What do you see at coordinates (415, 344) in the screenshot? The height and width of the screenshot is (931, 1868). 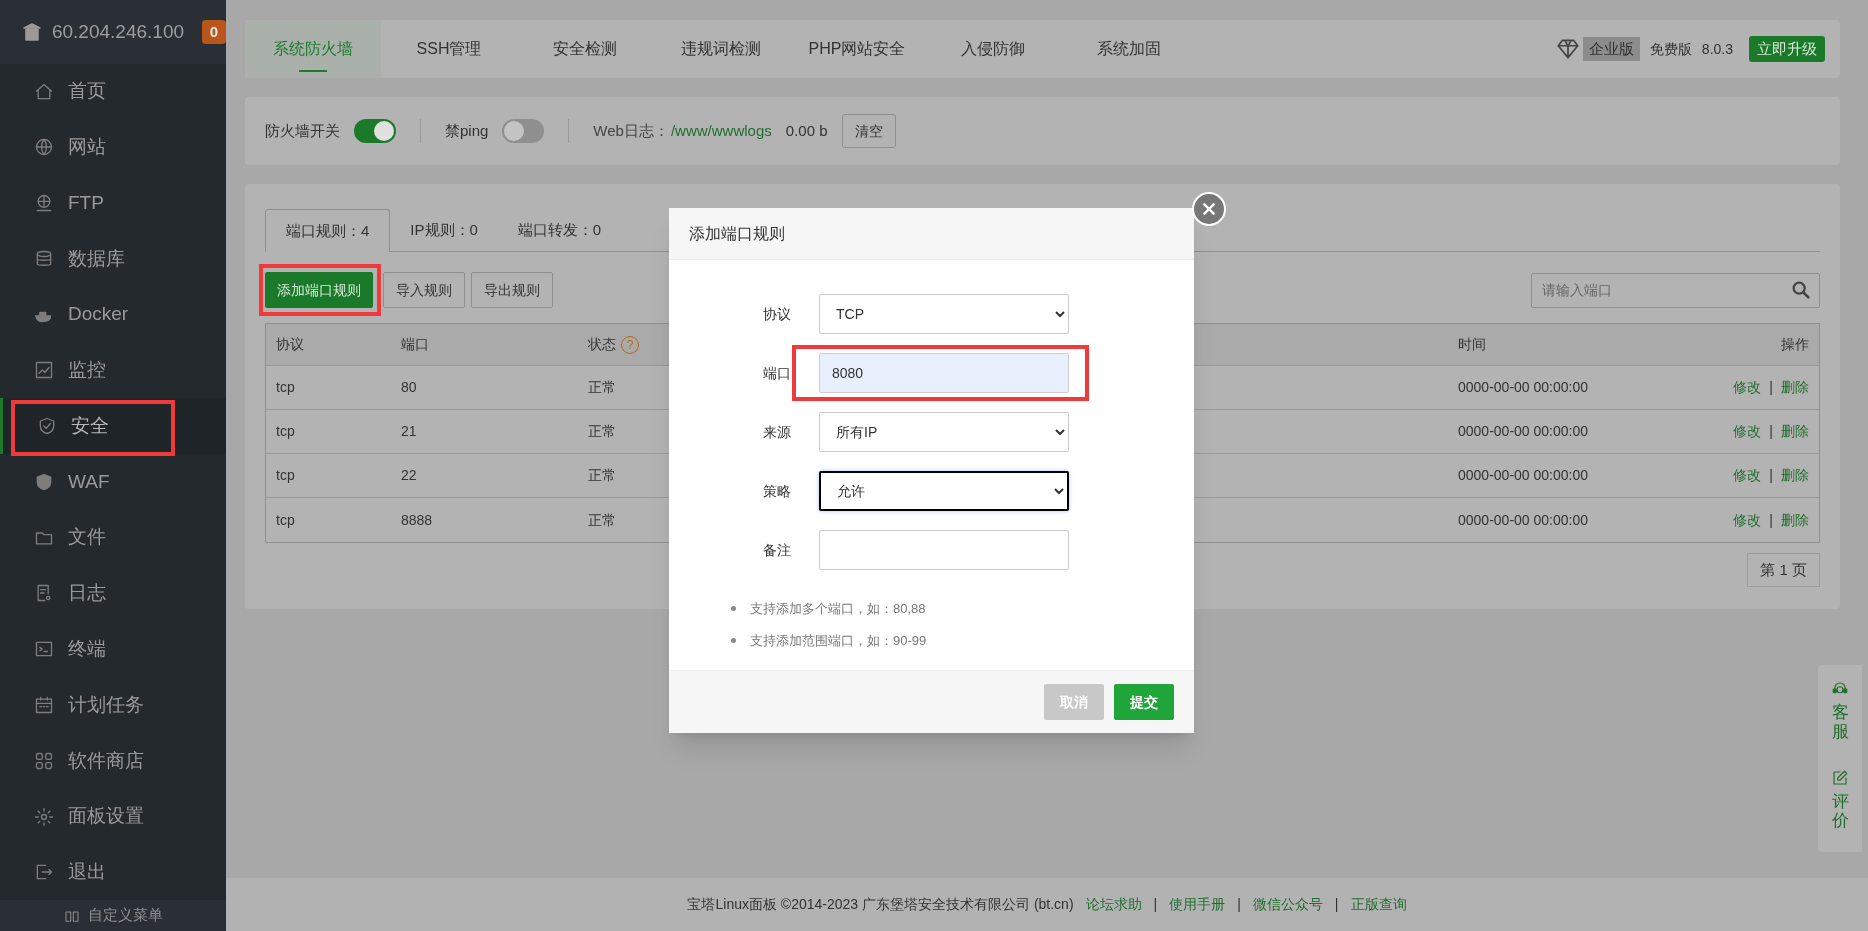 I see `column-header: 端口` at bounding box center [415, 344].